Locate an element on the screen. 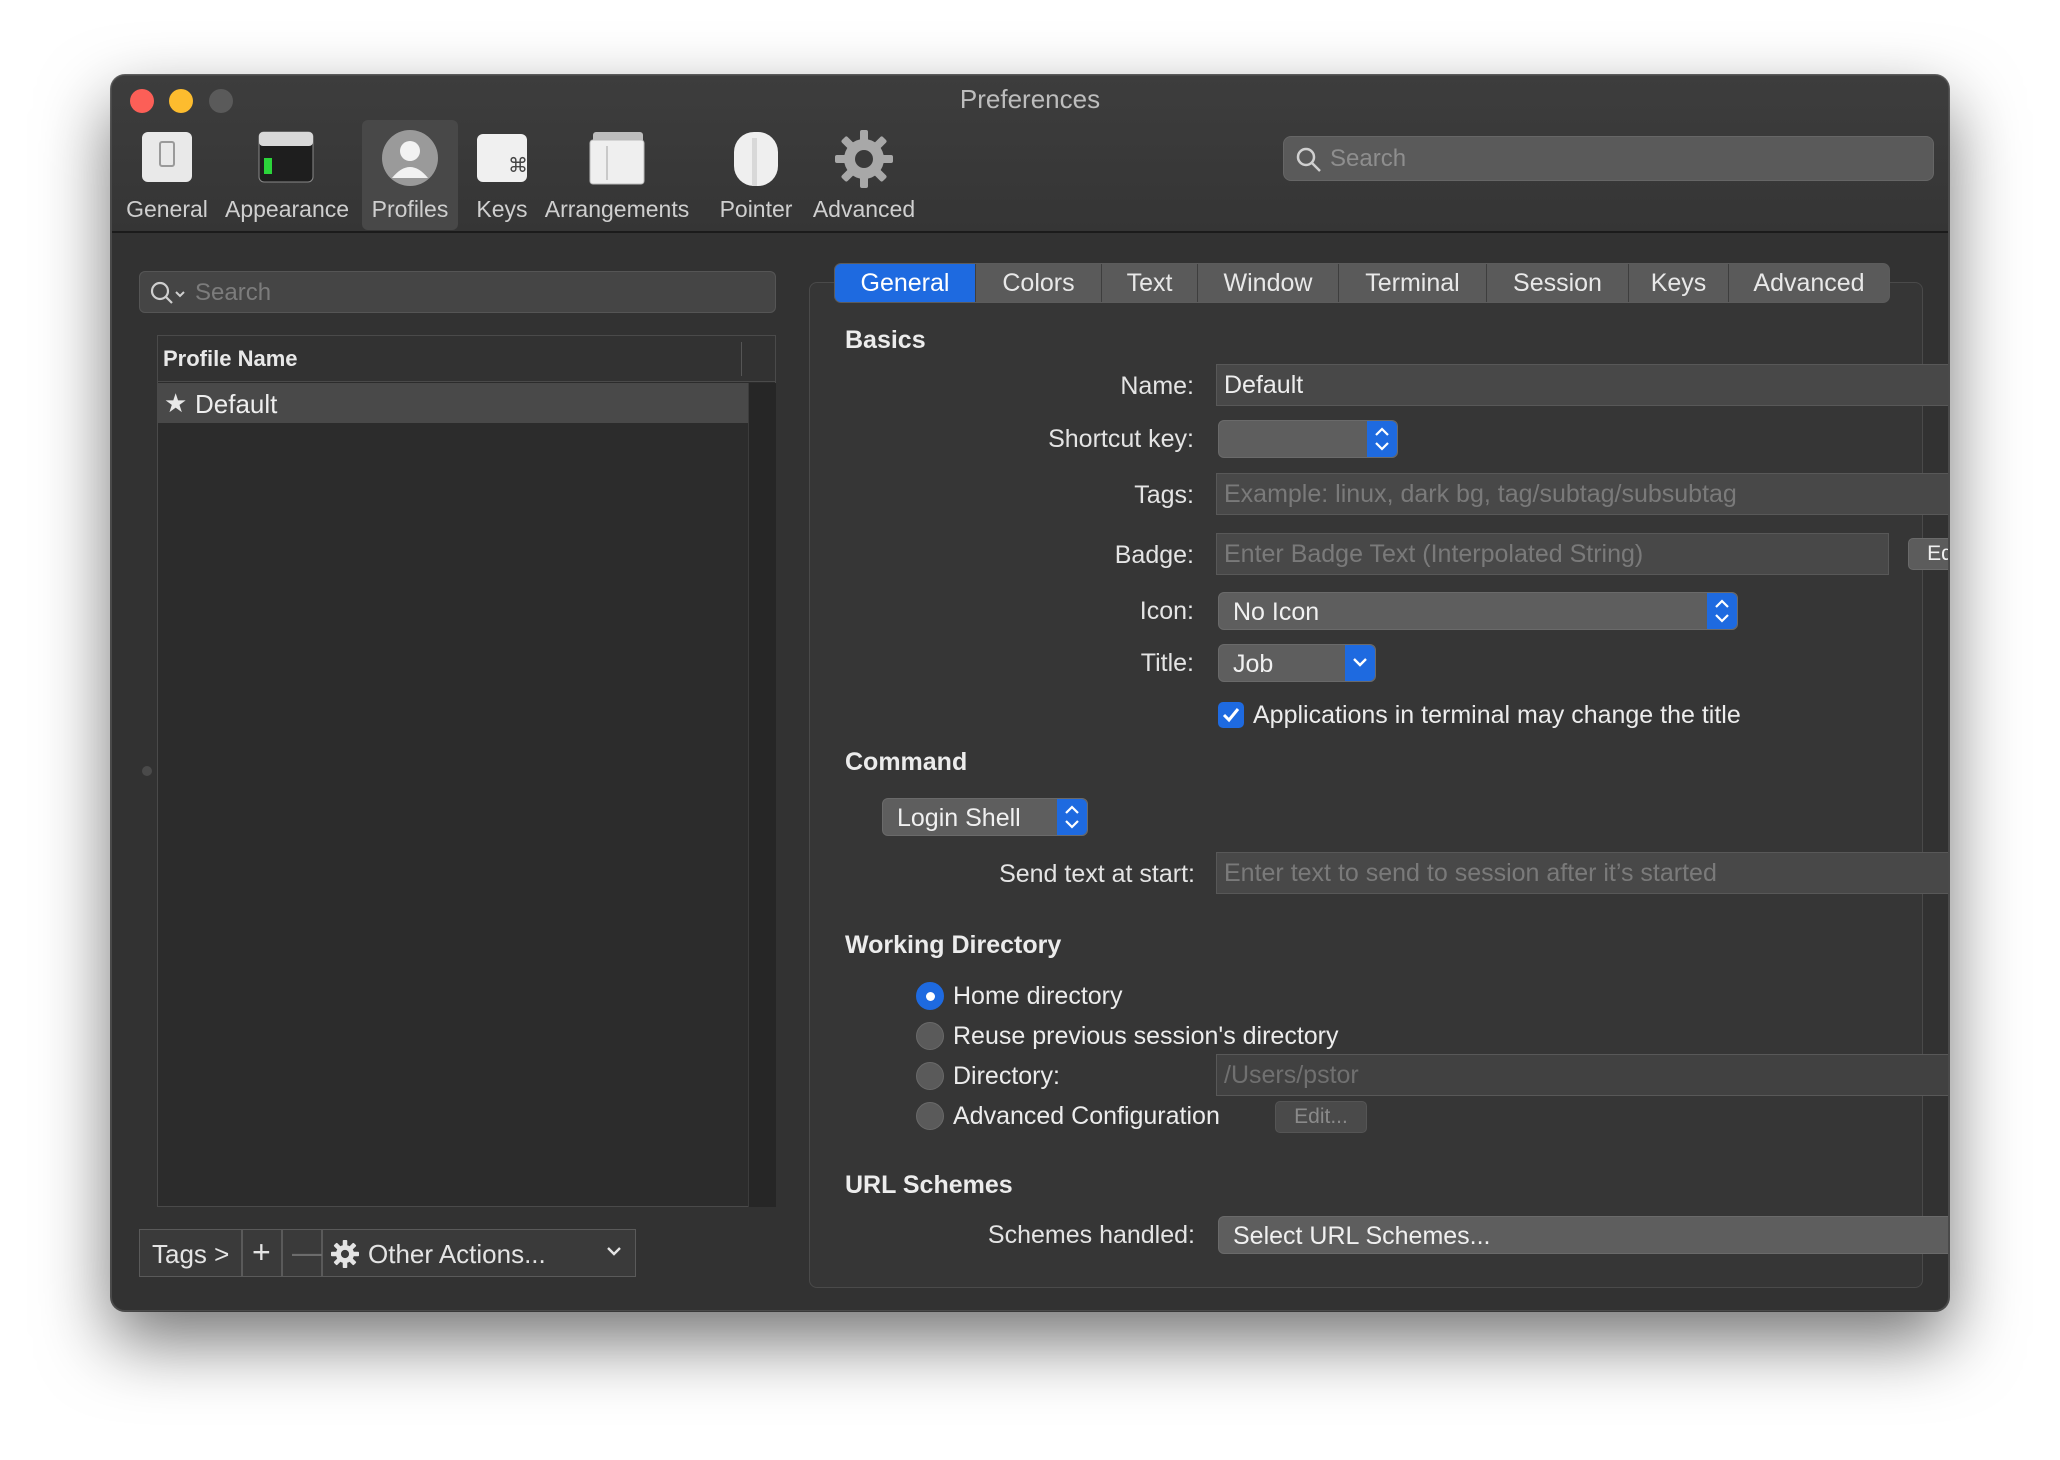 This screenshot has width=2060, height=1460. url-schemes-heading: URL Schemes is located at coordinates (929, 1185).